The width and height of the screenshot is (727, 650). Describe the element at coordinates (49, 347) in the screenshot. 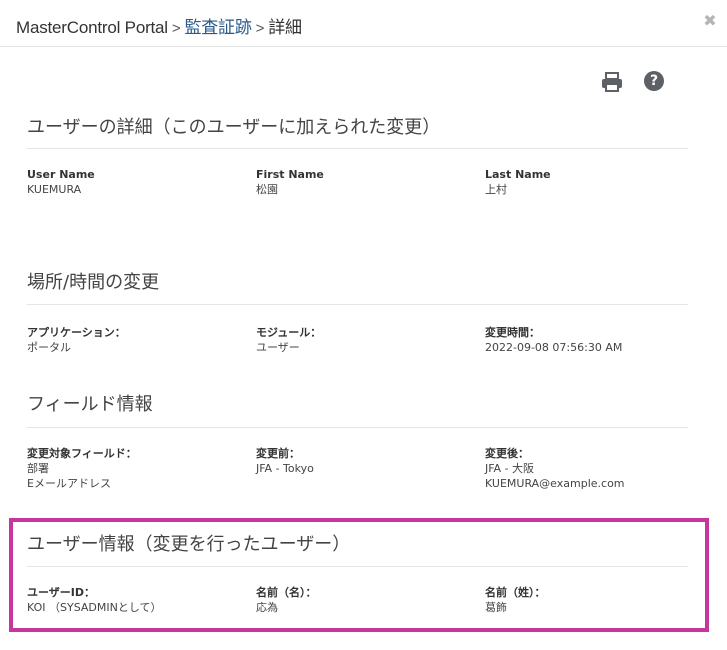

I see `field-value: ポータル` at that location.